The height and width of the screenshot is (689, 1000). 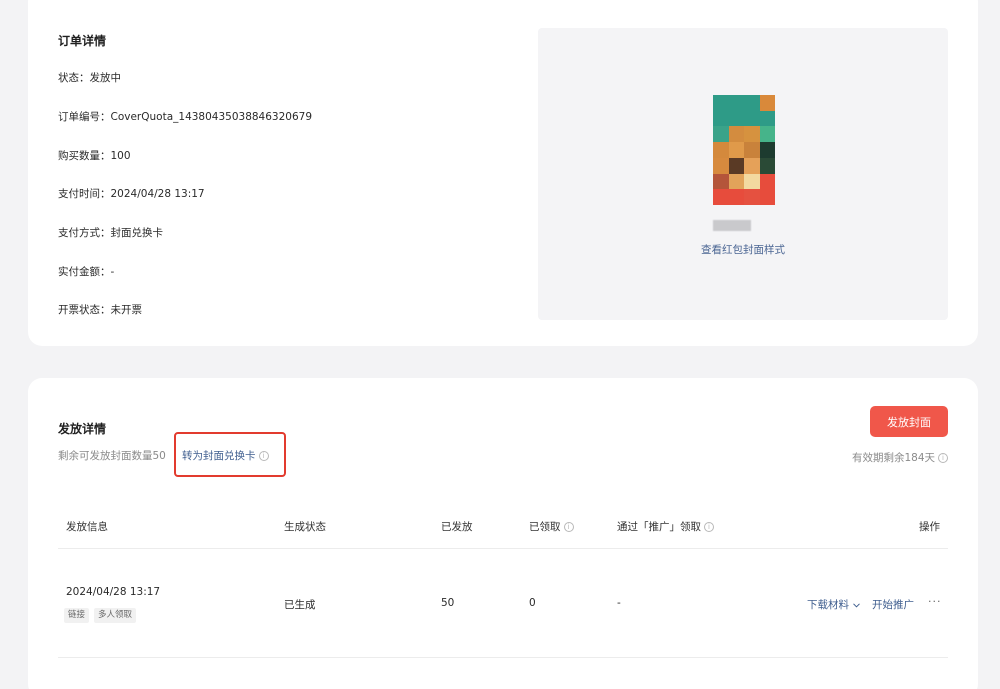 I want to click on info-icon: i, so click(x=263, y=456).